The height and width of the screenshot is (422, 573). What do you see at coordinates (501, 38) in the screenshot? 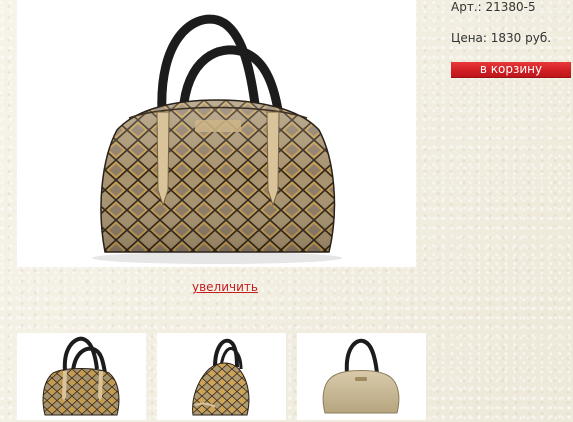
I see `price: Цена: 1830 руб.` at bounding box center [501, 38].